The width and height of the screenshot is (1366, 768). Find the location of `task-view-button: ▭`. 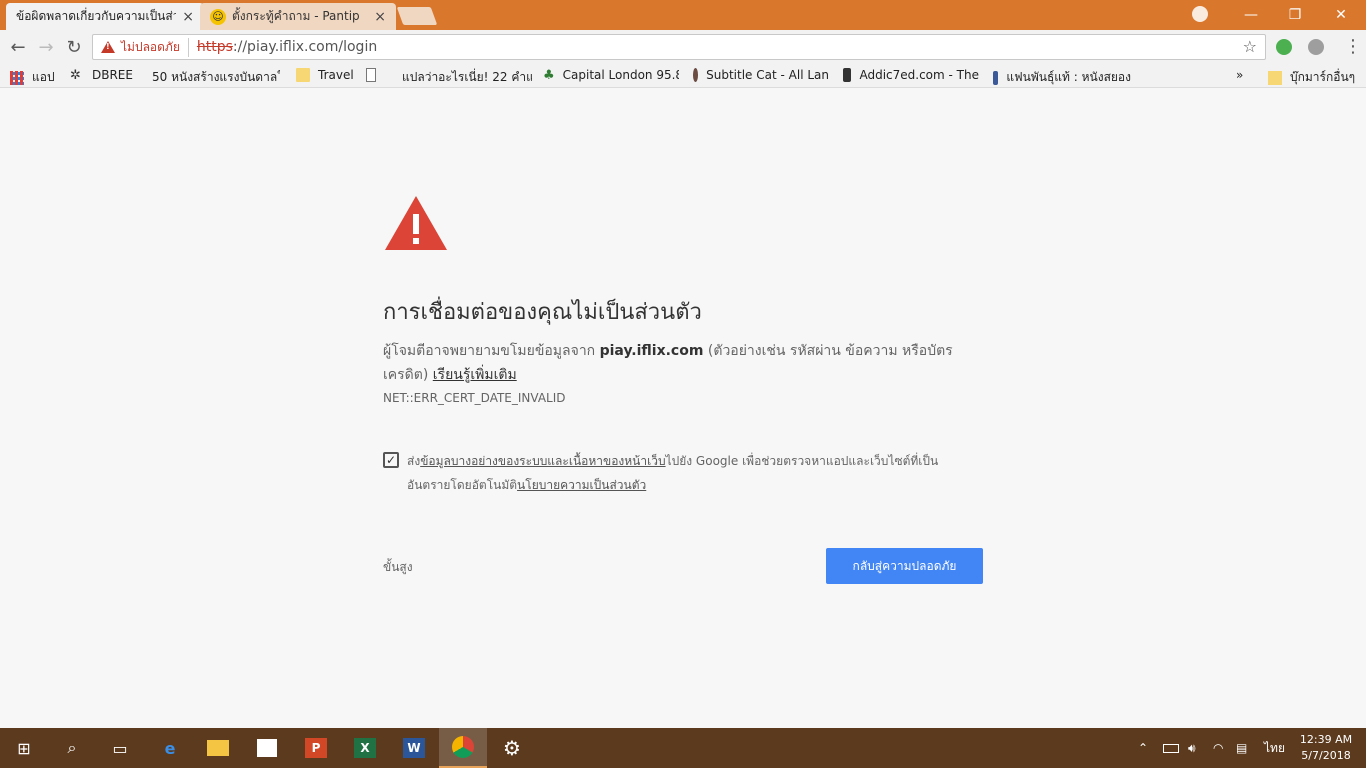

task-view-button: ▭ is located at coordinates (120, 748).